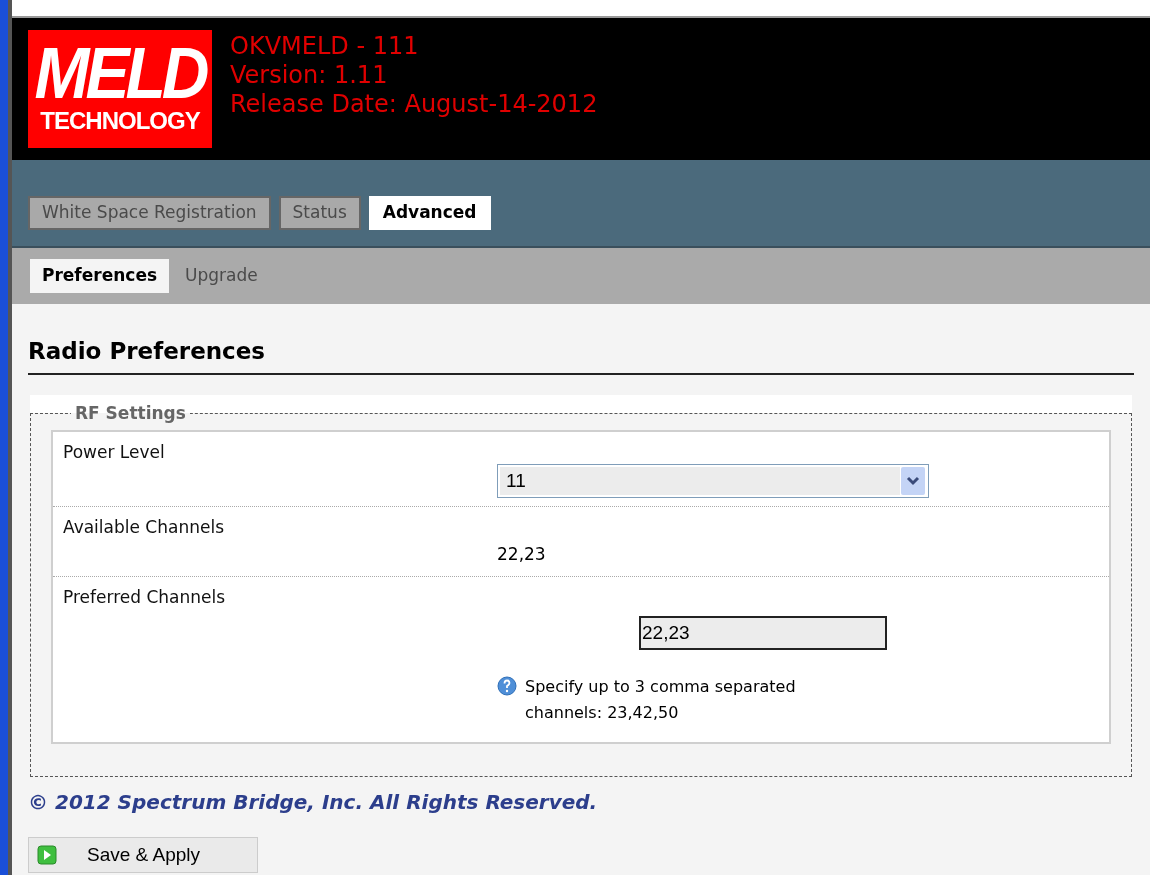 The height and width of the screenshot is (875, 1150). What do you see at coordinates (325, 46) in the screenshot?
I see `header-text: OKVMELD - 111` at bounding box center [325, 46].